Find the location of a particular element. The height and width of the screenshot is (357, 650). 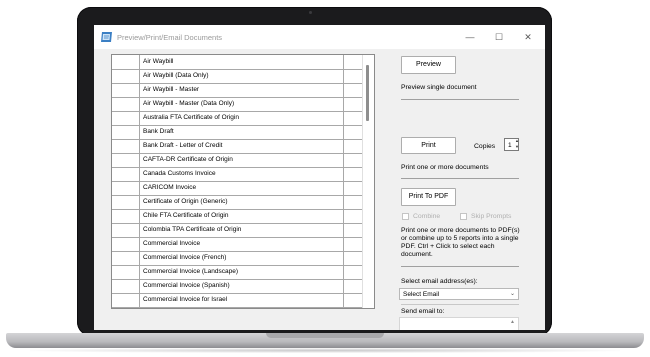

app-icon is located at coordinates (106, 37).